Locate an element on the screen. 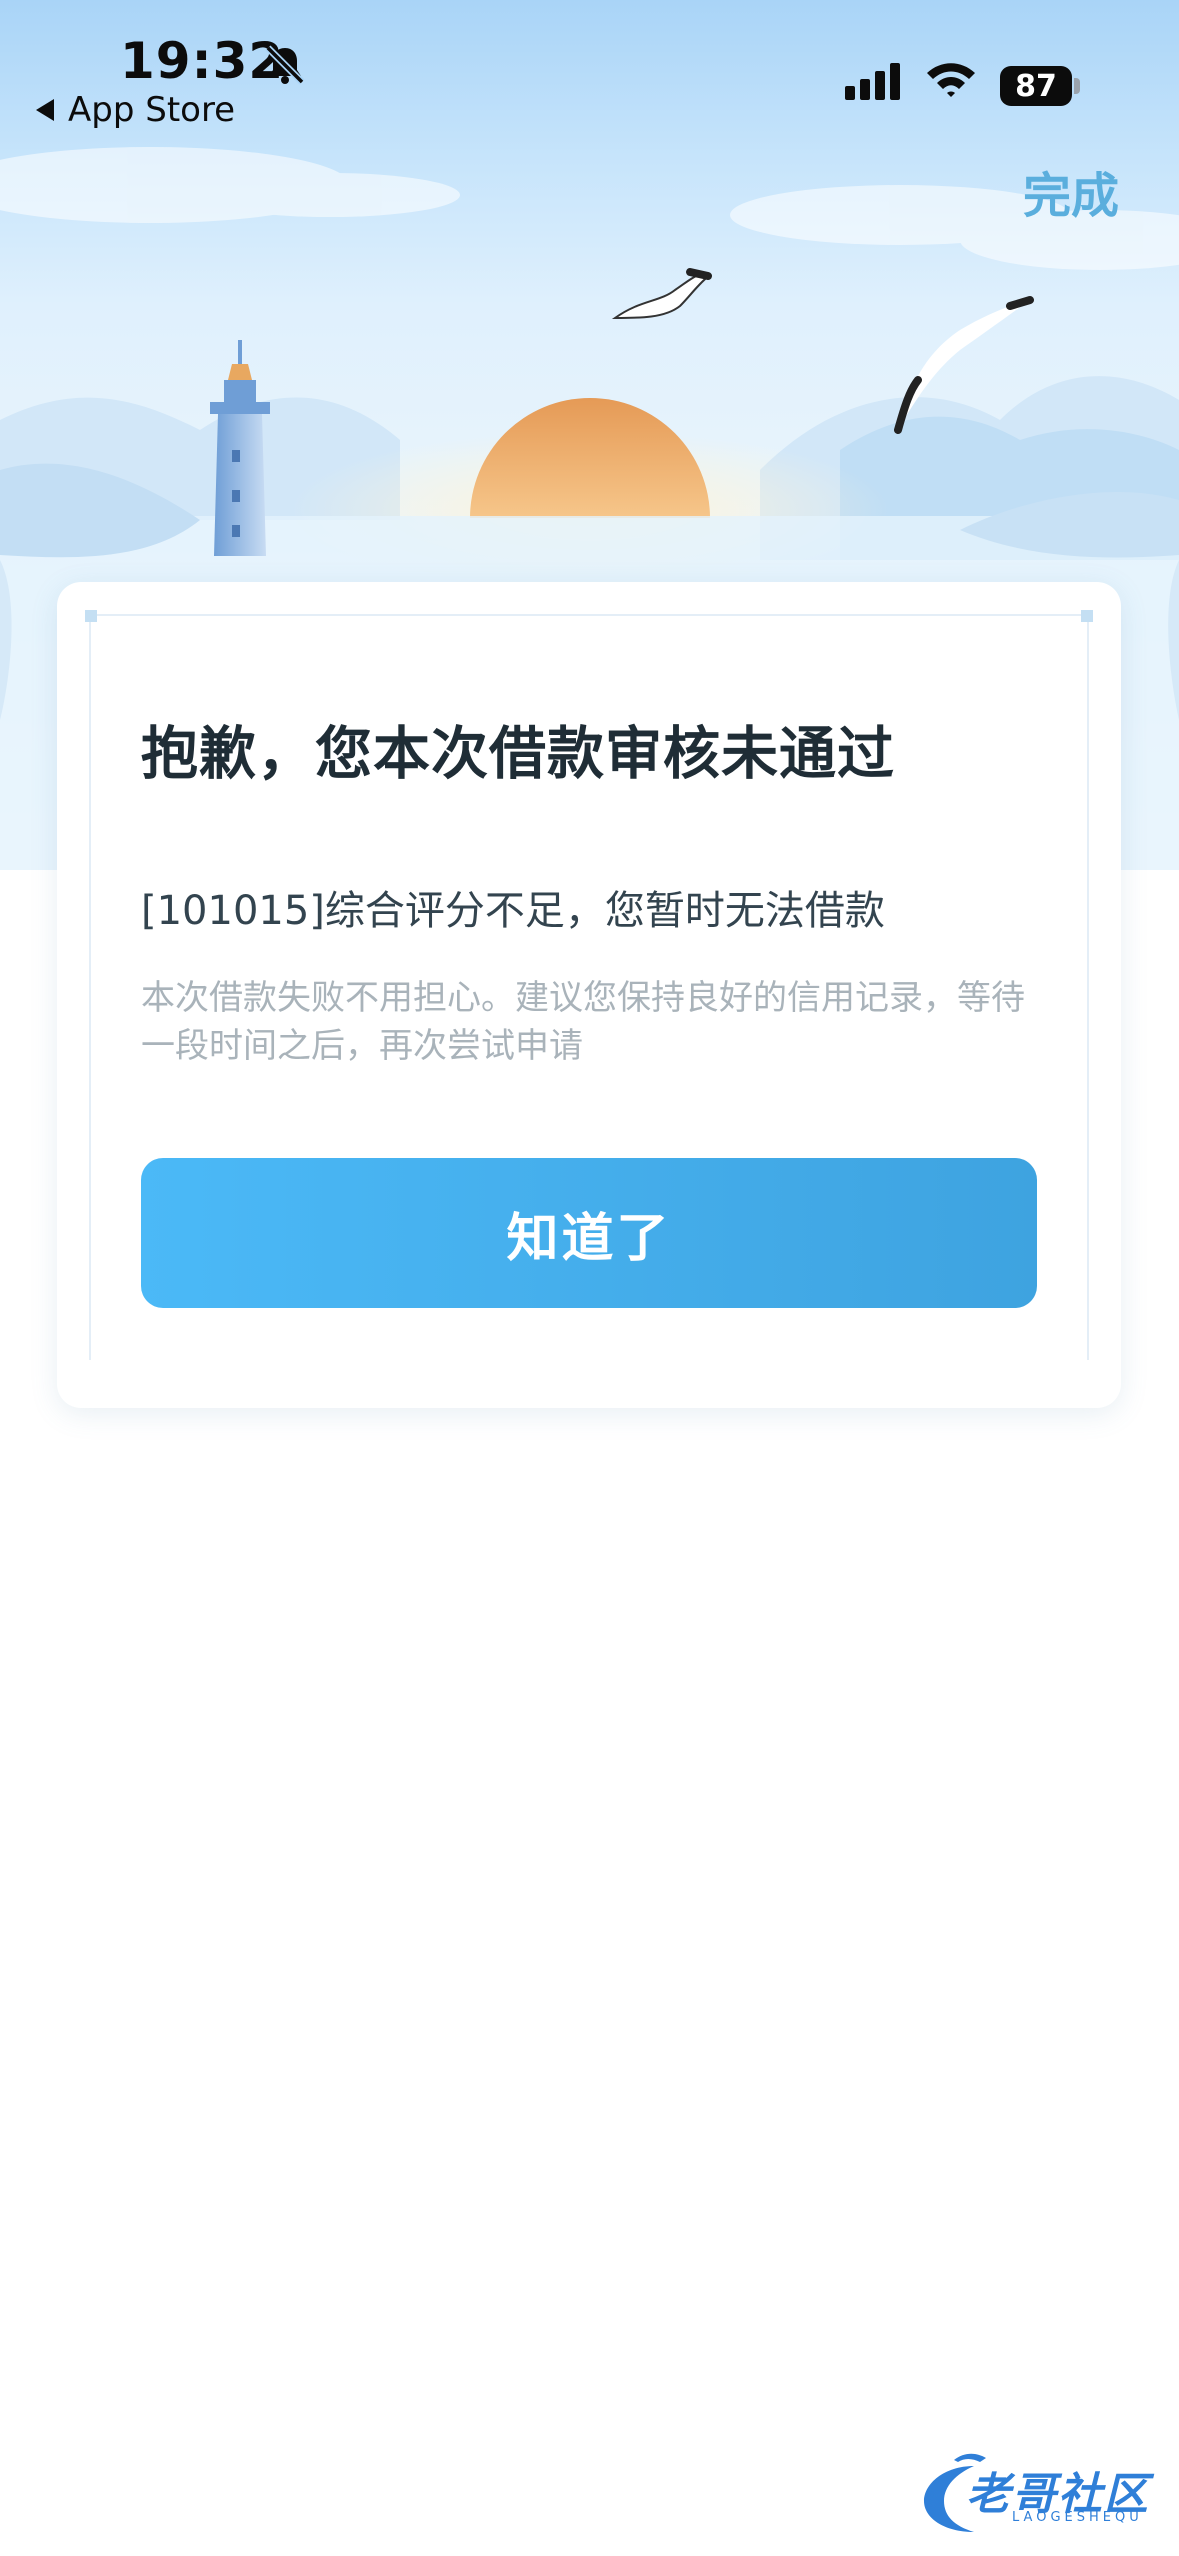 The width and height of the screenshot is (1179, 2556). bell-off-icon is located at coordinates (285, 65).